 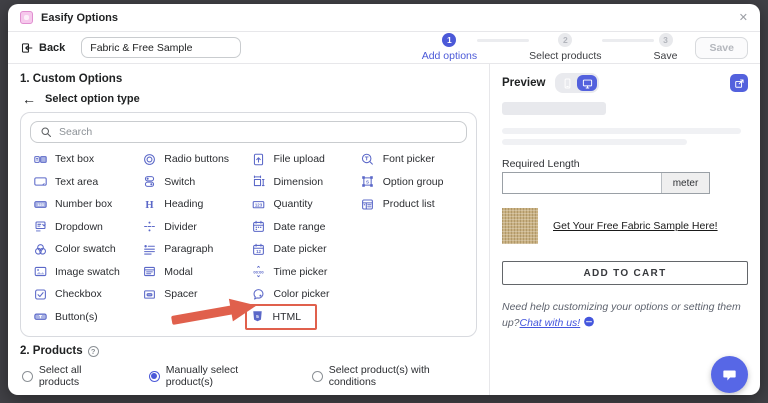 I want to click on option-type-label: Date range, so click(x=299, y=226).